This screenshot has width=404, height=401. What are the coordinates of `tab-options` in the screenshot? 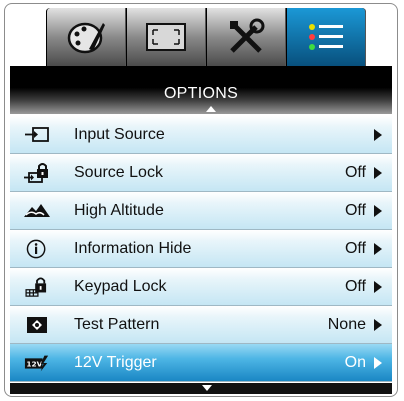 It's located at (326, 37).